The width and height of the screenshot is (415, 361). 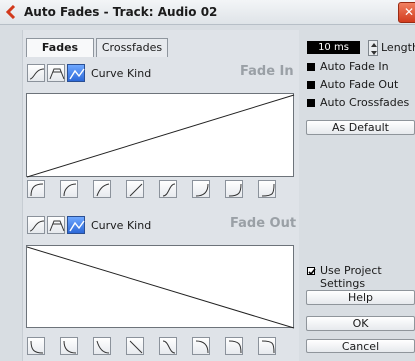 I want to click on help-button: Help, so click(x=360, y=297).